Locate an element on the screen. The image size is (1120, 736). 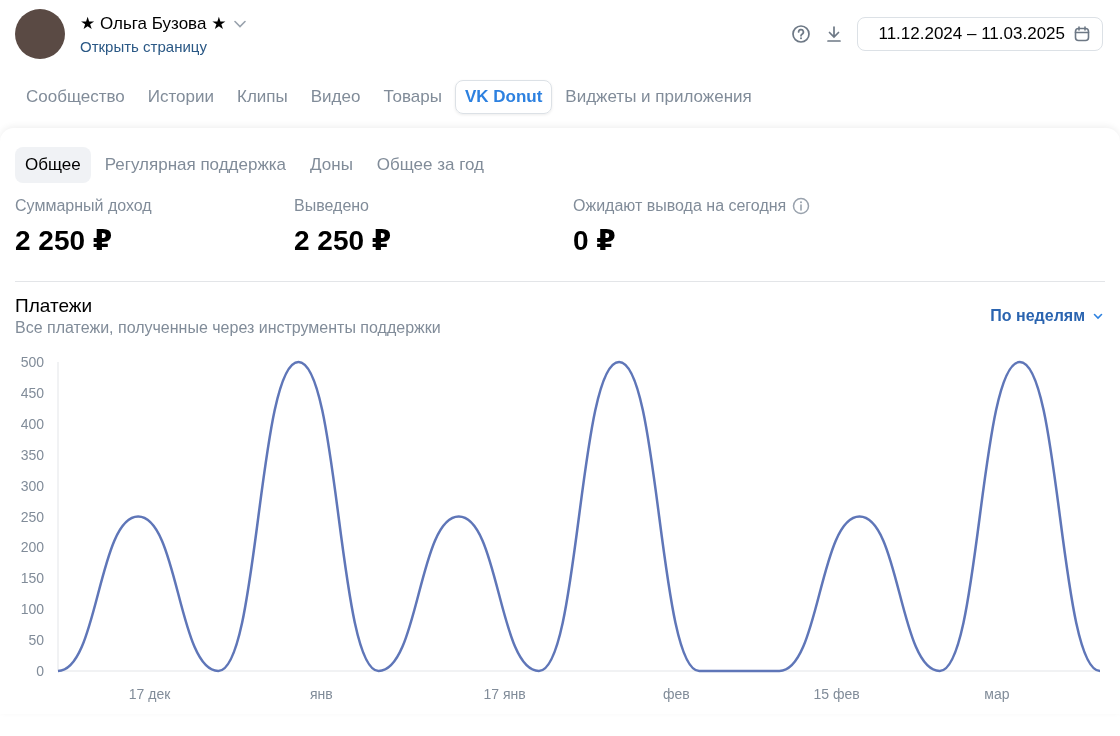
tab: Видео is located at coordinates (335, 97).